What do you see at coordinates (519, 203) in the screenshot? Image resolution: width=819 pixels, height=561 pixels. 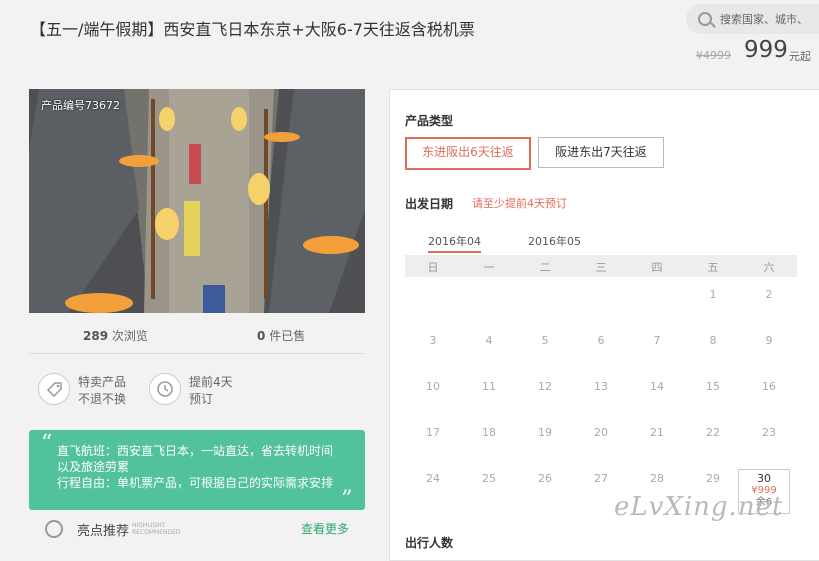 I see `date-hint: 请至少提前4天预订` at bounding box center [519, 203].